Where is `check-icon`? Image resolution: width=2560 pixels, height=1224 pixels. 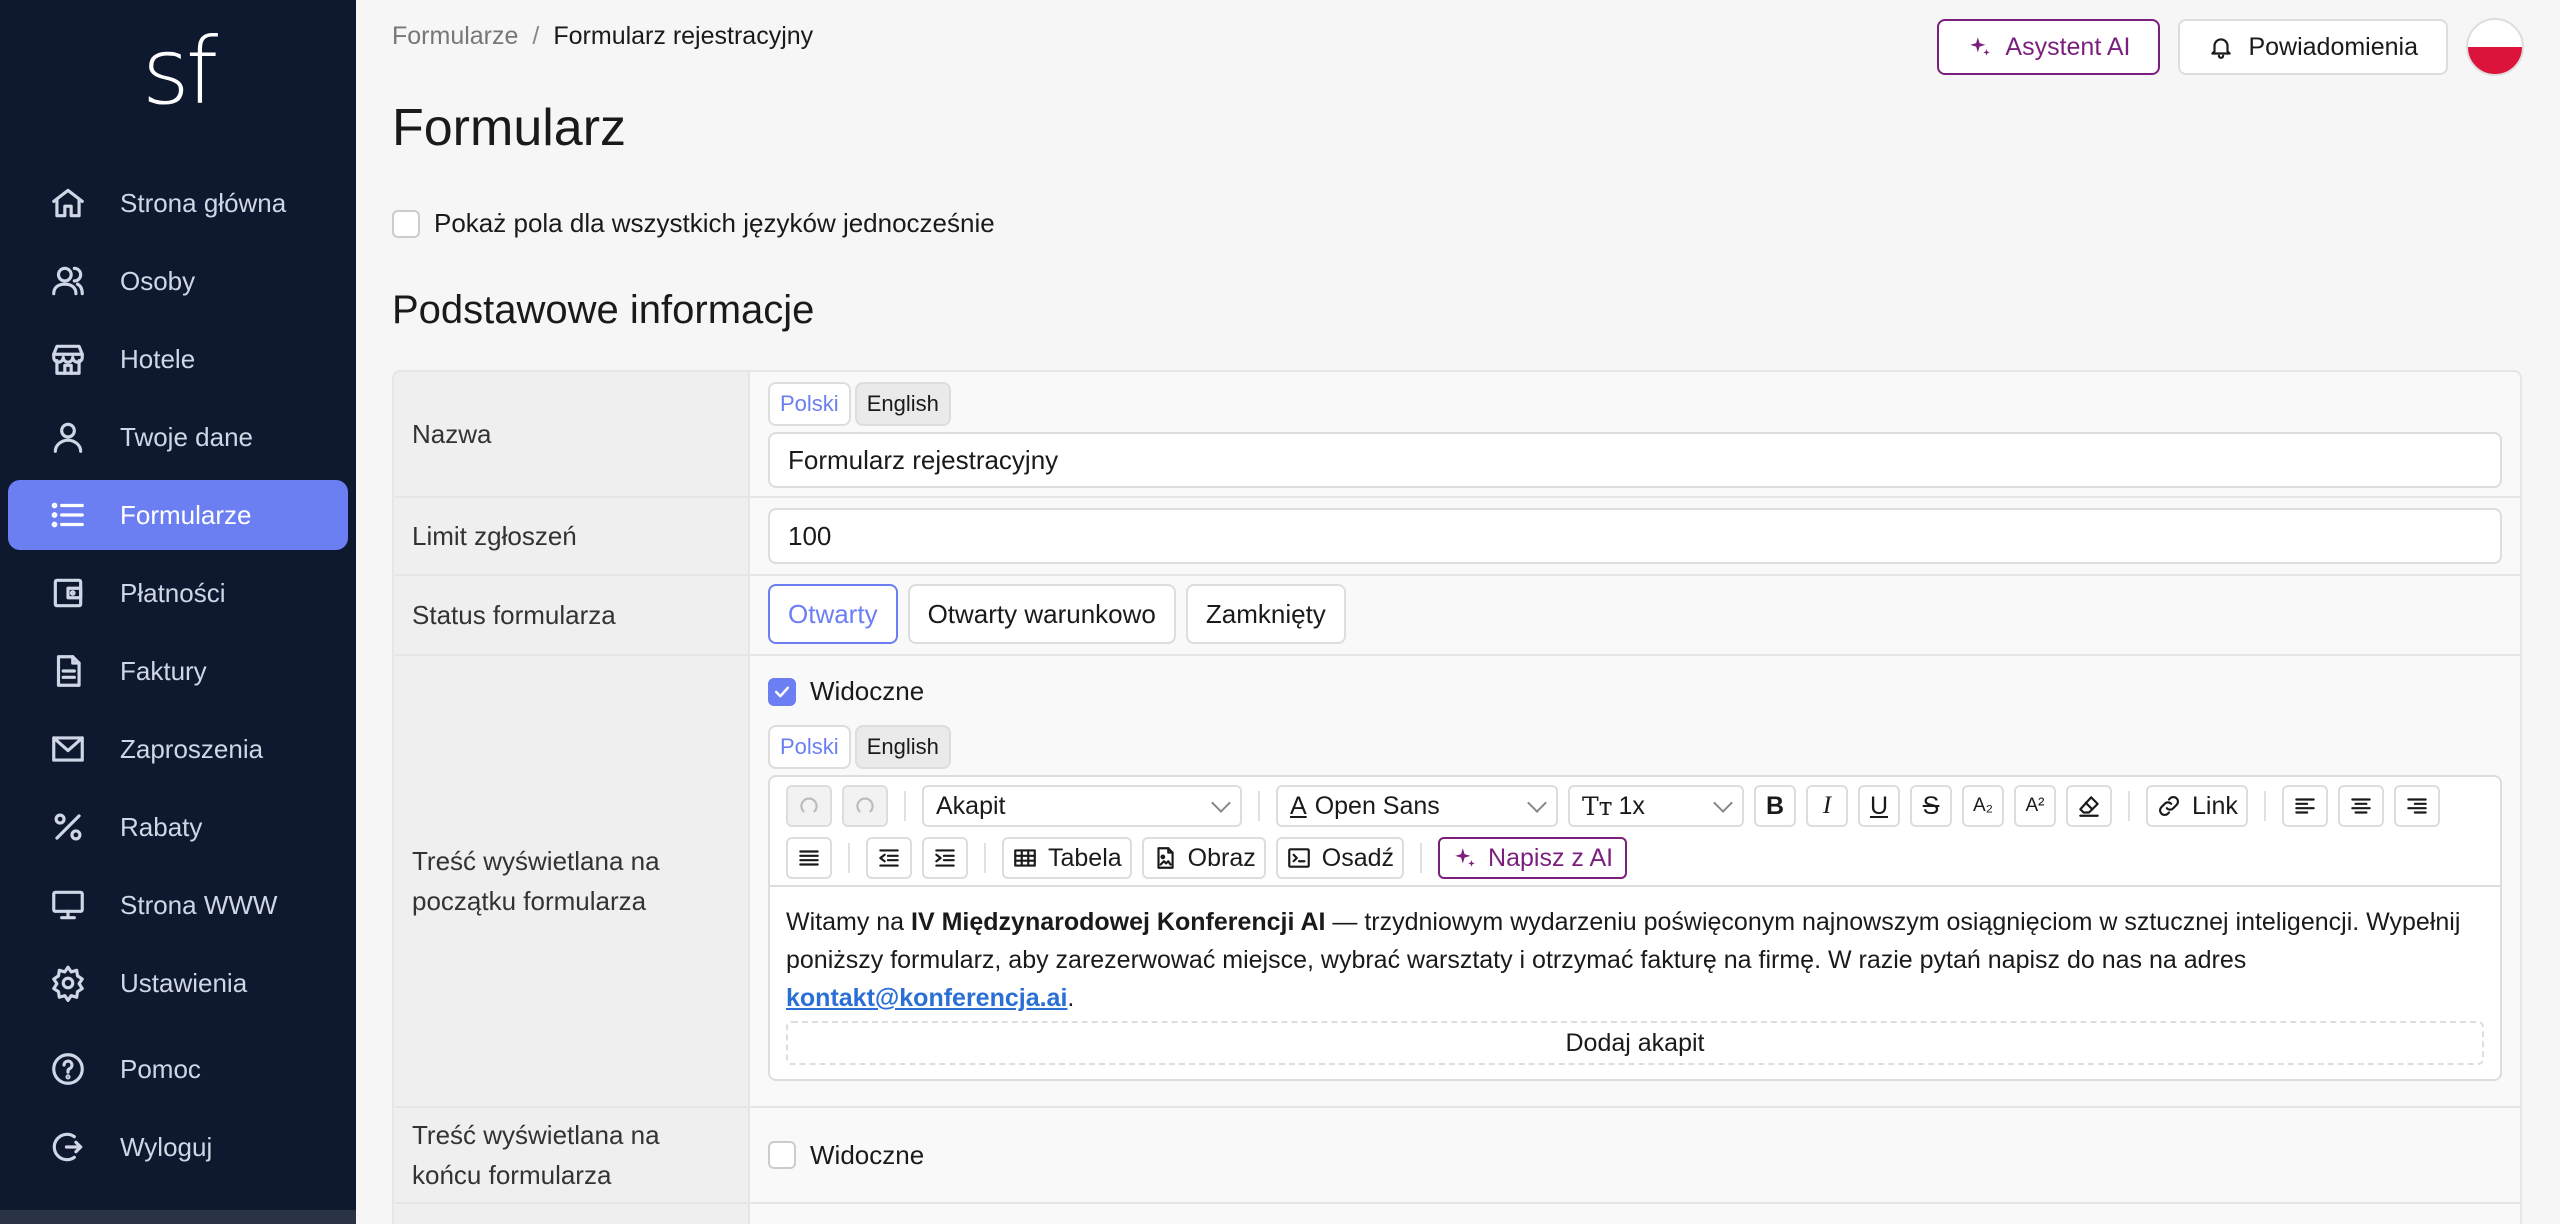
check-icon is located at coordinates (782, 691).